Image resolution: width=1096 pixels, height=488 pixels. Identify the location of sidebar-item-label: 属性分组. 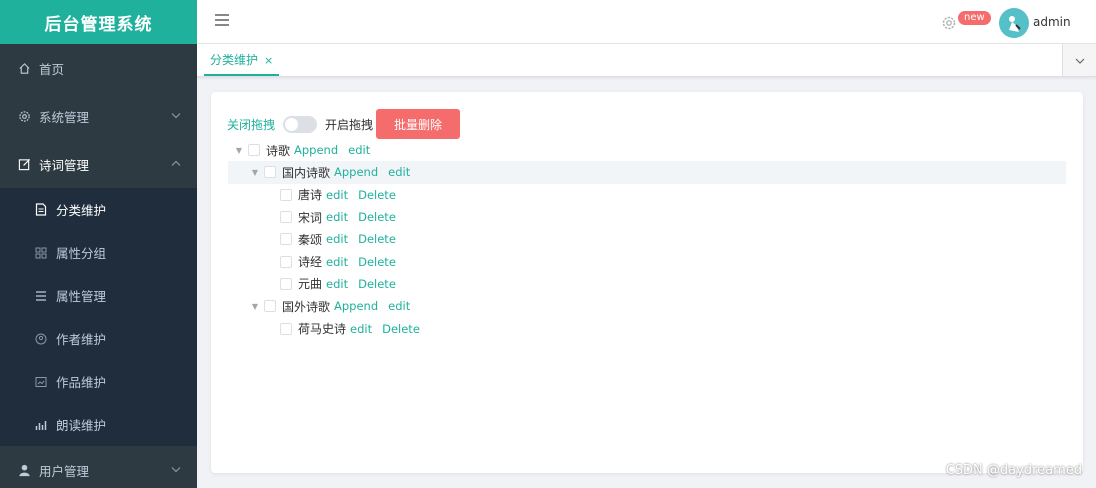
(81, 253).